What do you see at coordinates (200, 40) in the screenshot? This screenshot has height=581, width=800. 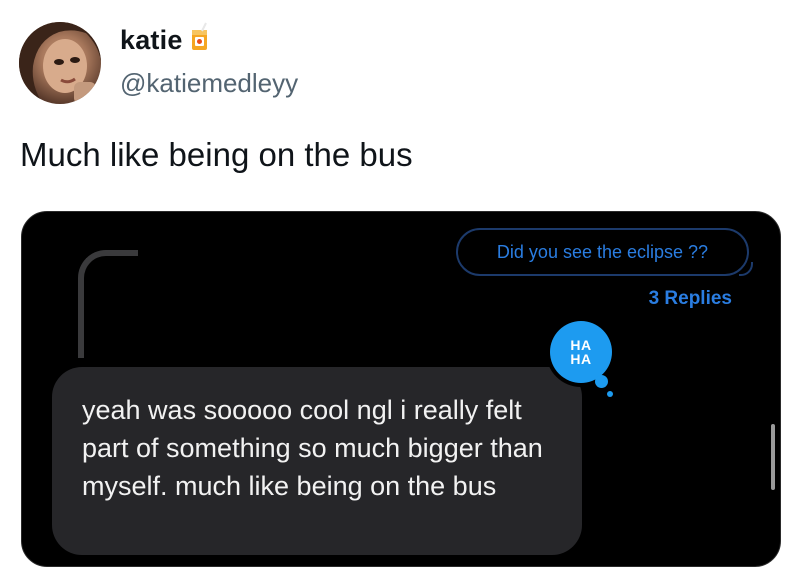 I see `juice-box-icon` at bounding box center [200, 40].